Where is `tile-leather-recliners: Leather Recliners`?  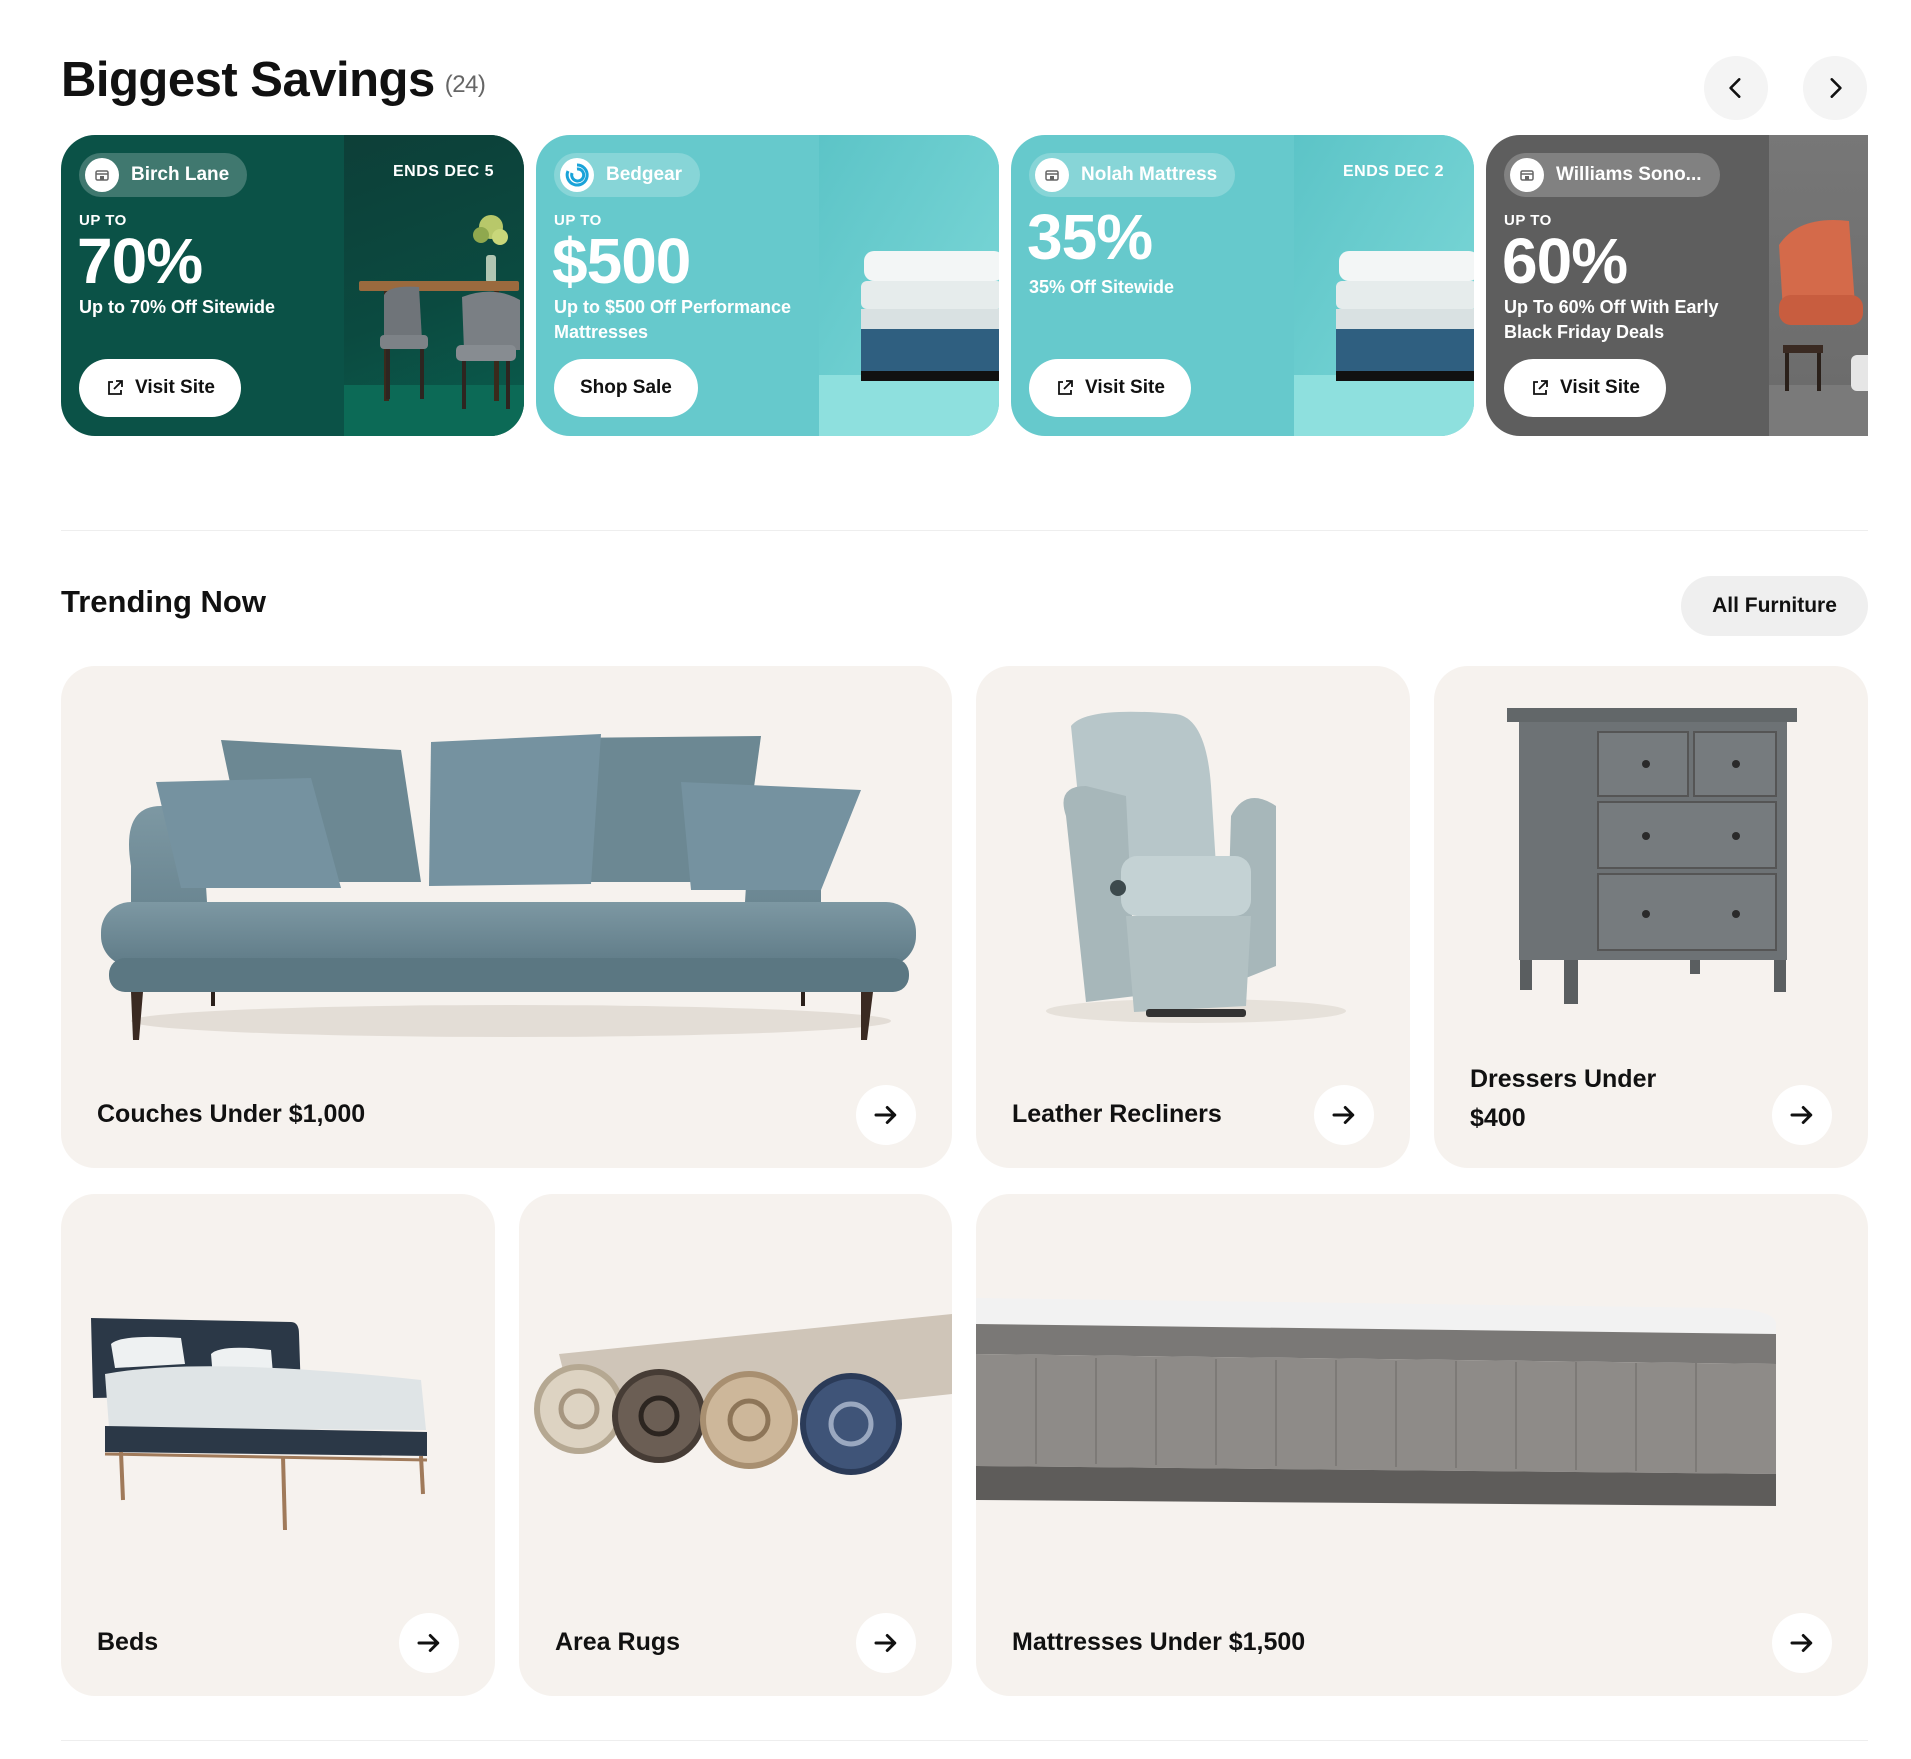
tile-leather-recliners: Leather Recliners is located at coordinates (1193, 917).